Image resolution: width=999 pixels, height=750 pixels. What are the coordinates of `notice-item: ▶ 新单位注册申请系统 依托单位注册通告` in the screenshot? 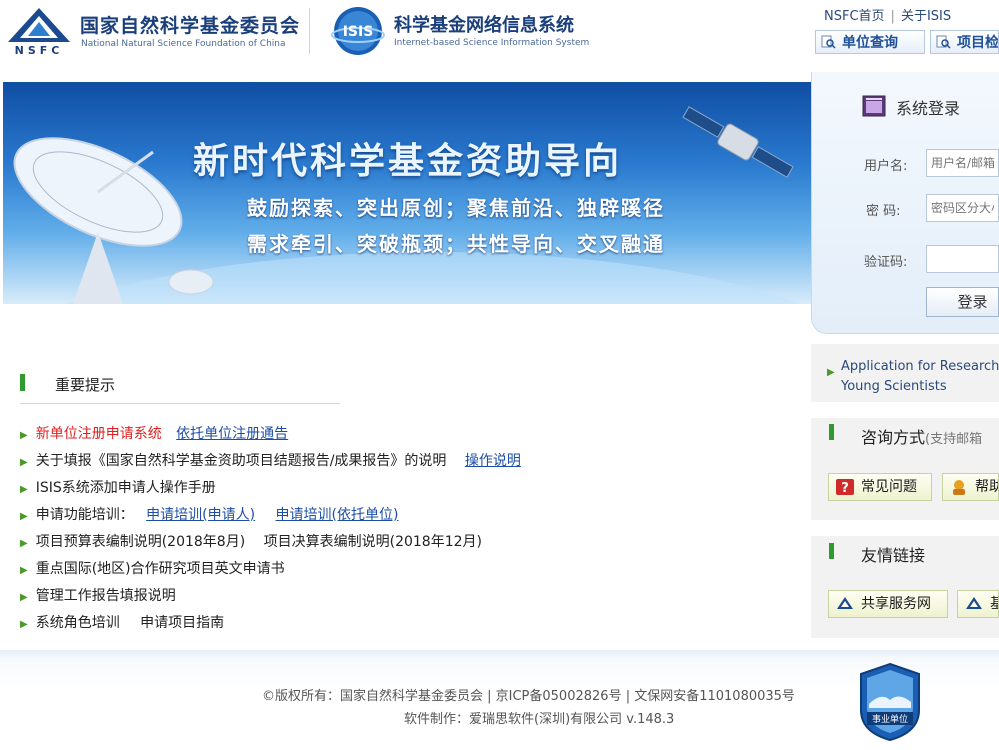 It's located at (154, 433).